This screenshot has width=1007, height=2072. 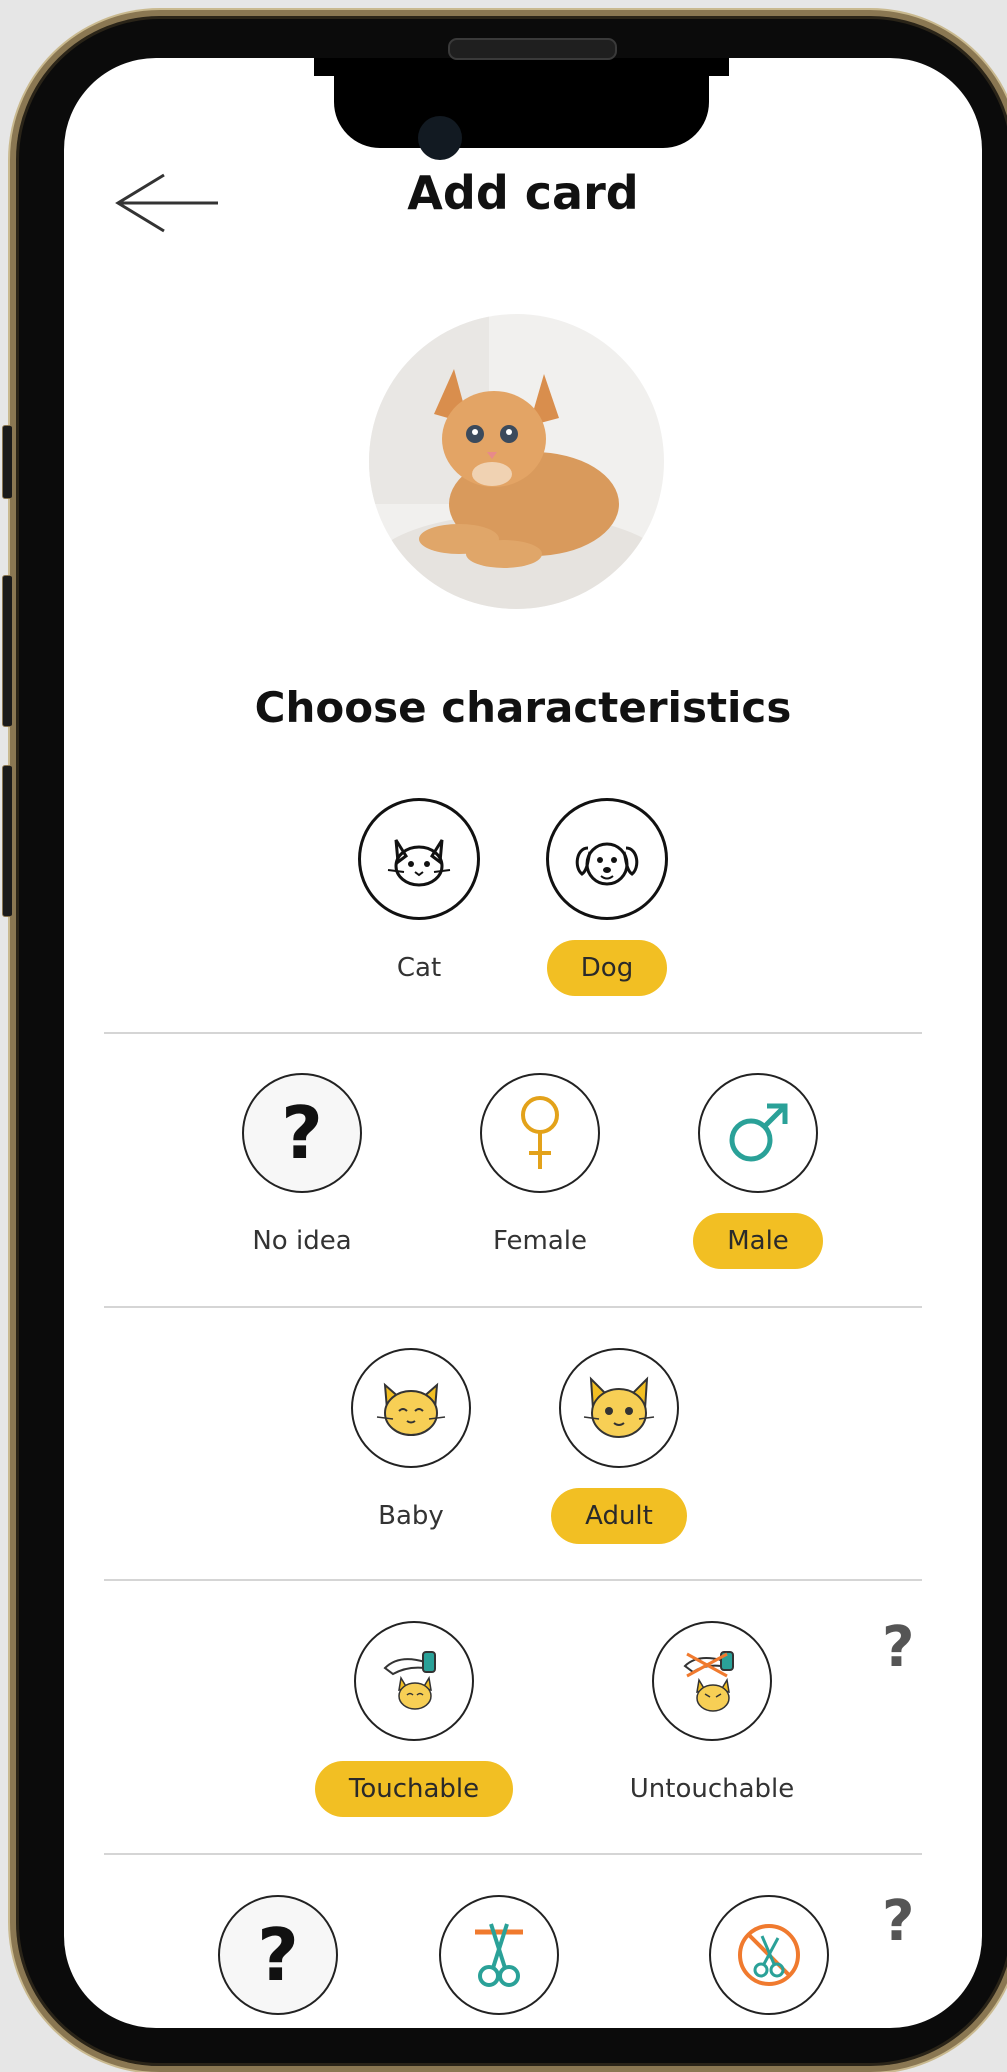 I want to click on touchable-label: Touchable, so click(x=414, y=1789).